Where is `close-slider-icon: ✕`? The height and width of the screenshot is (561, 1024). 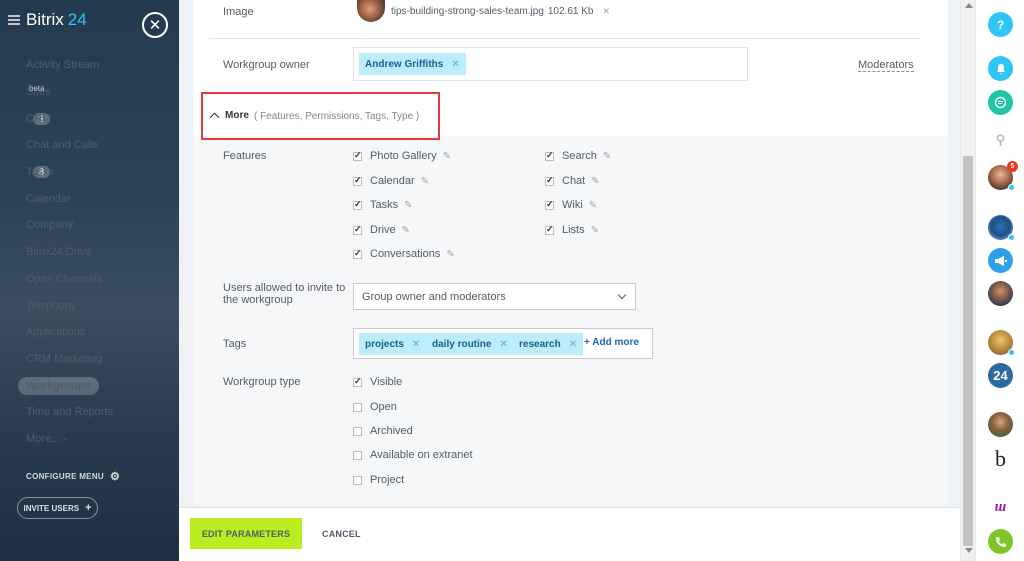 close-slider-icon: ✕ is located at coordinates (155, 25).